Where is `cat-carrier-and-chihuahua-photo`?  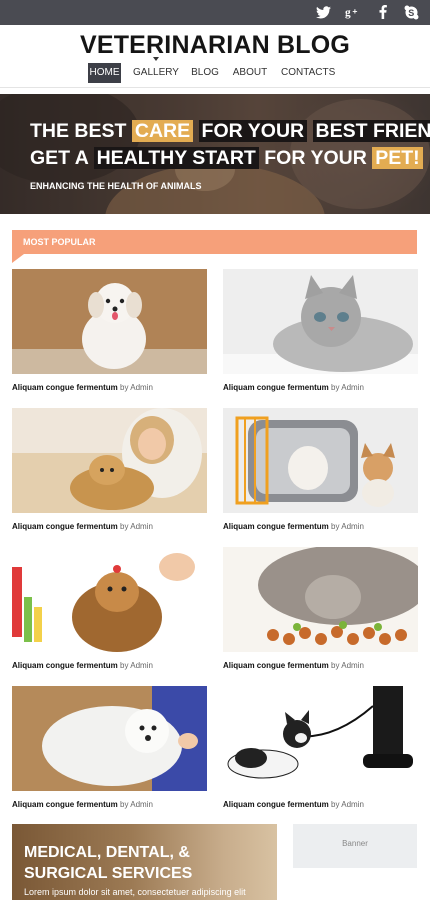
cat-carrier-and-chihuahua-photo is located at coordinates (320, 460).